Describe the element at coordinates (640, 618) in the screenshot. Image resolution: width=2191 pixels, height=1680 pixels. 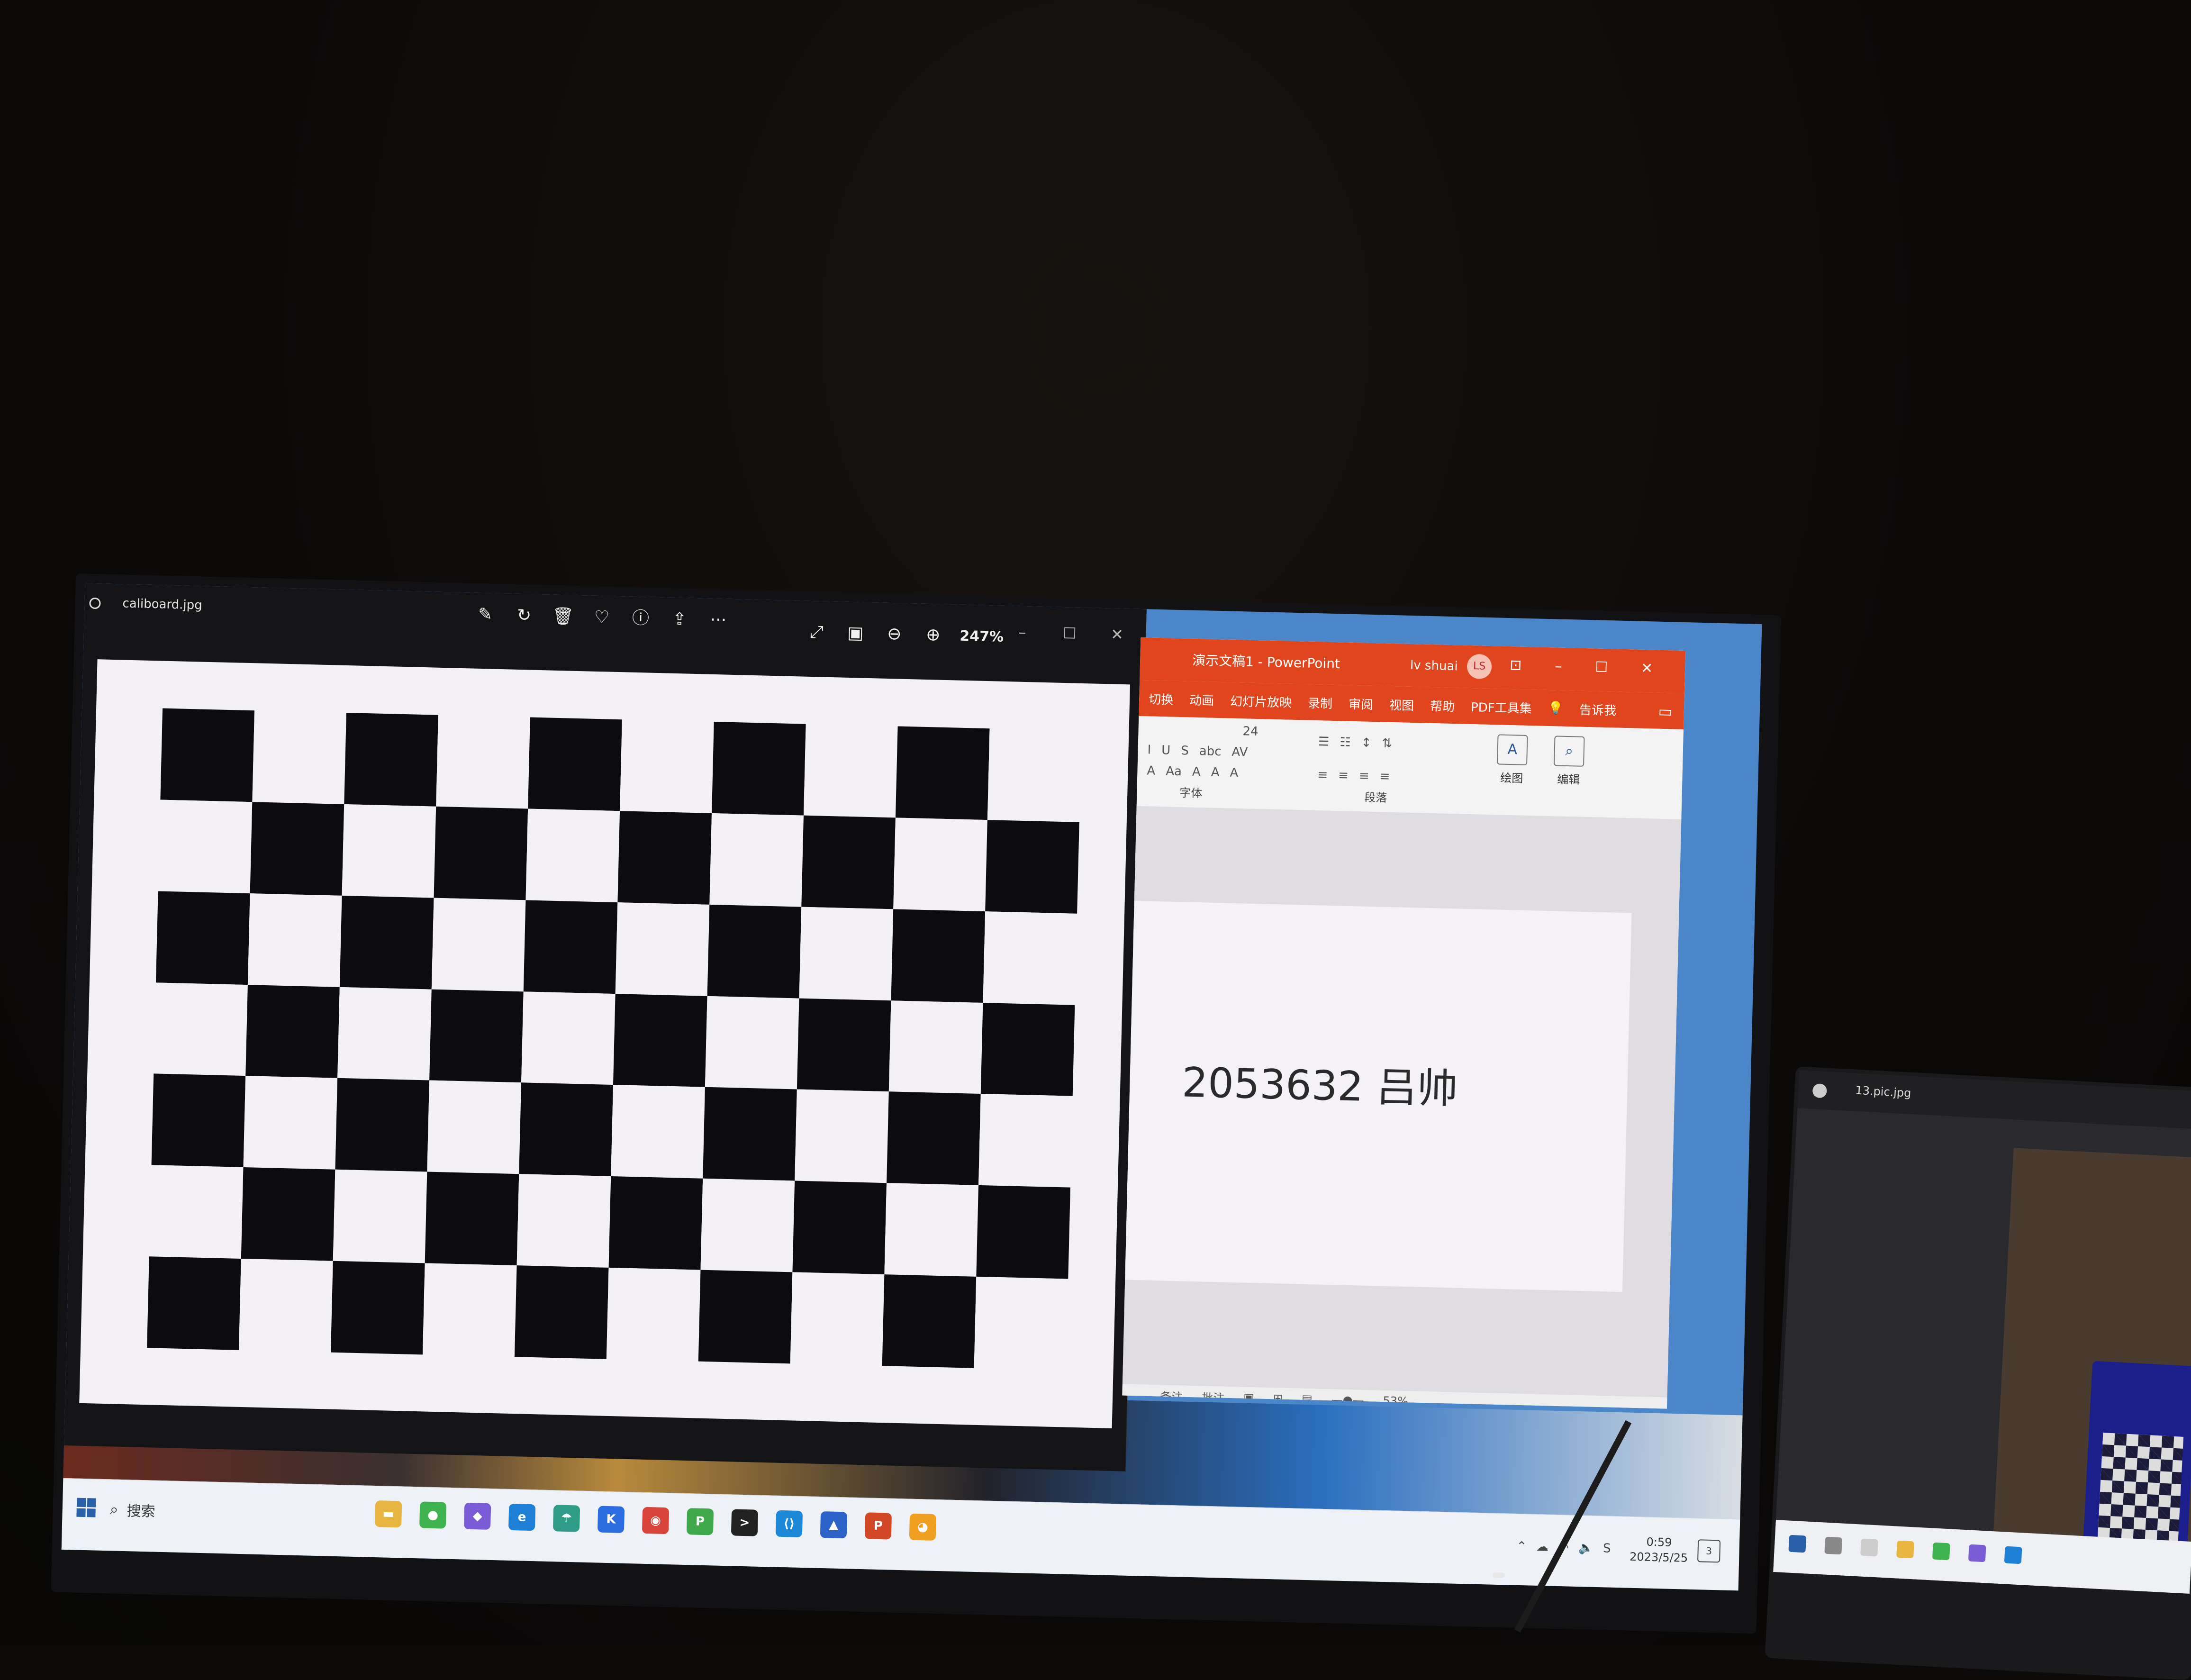
I see `info-icon: ⓘ` at that location.